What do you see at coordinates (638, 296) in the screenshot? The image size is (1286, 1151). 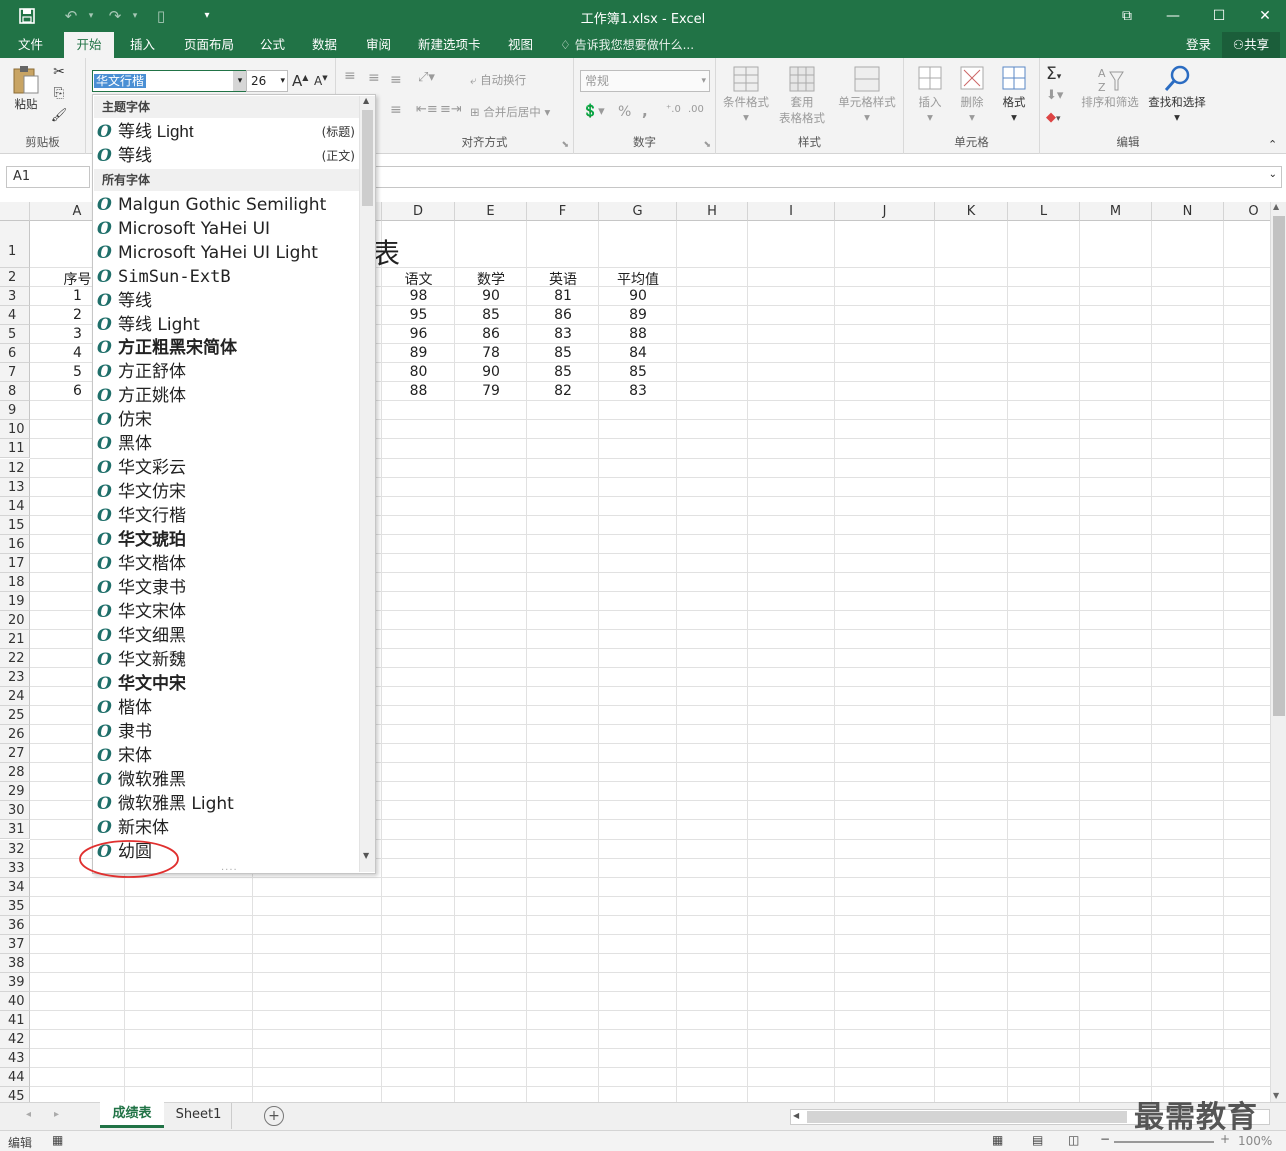 I see `data-cell-g: 90` at bounding box center [638, 296].